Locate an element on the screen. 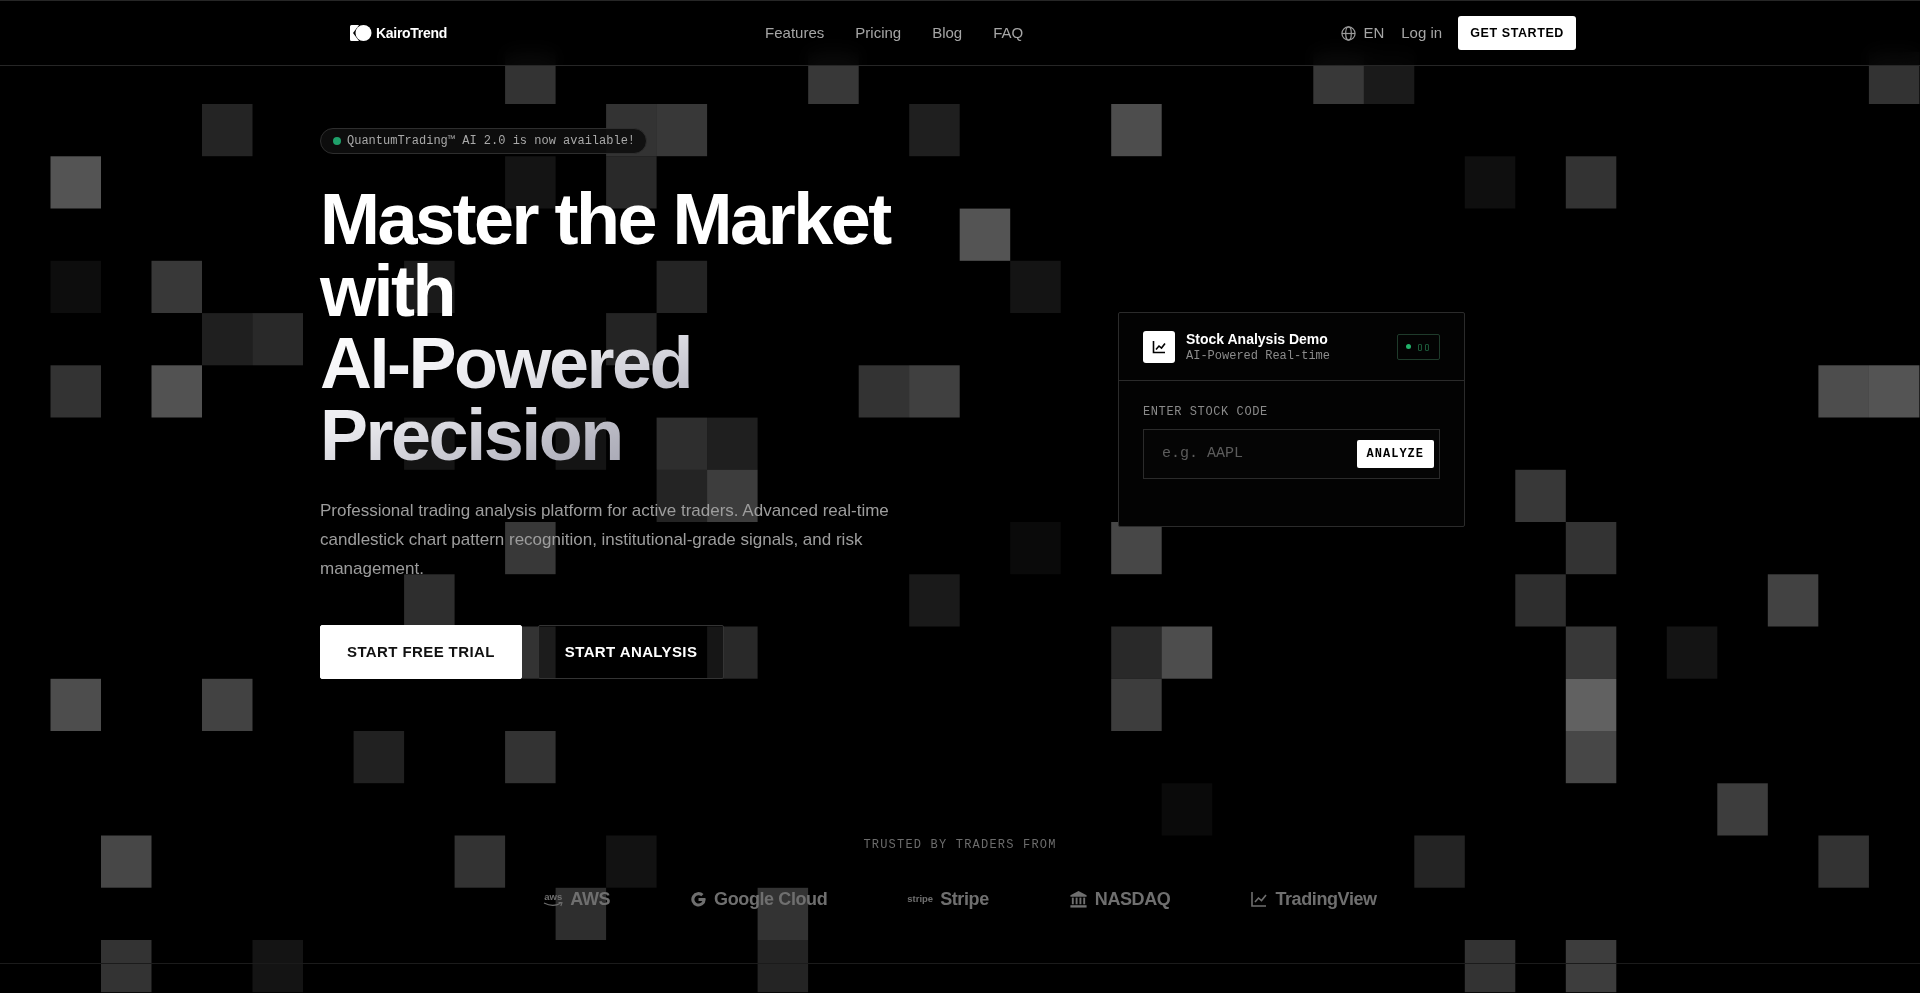 The height and width of the screenshot is (993, 1920). trusted-label: TRUSTED BY TRADERS FROM is located at coordinates (960, 845).